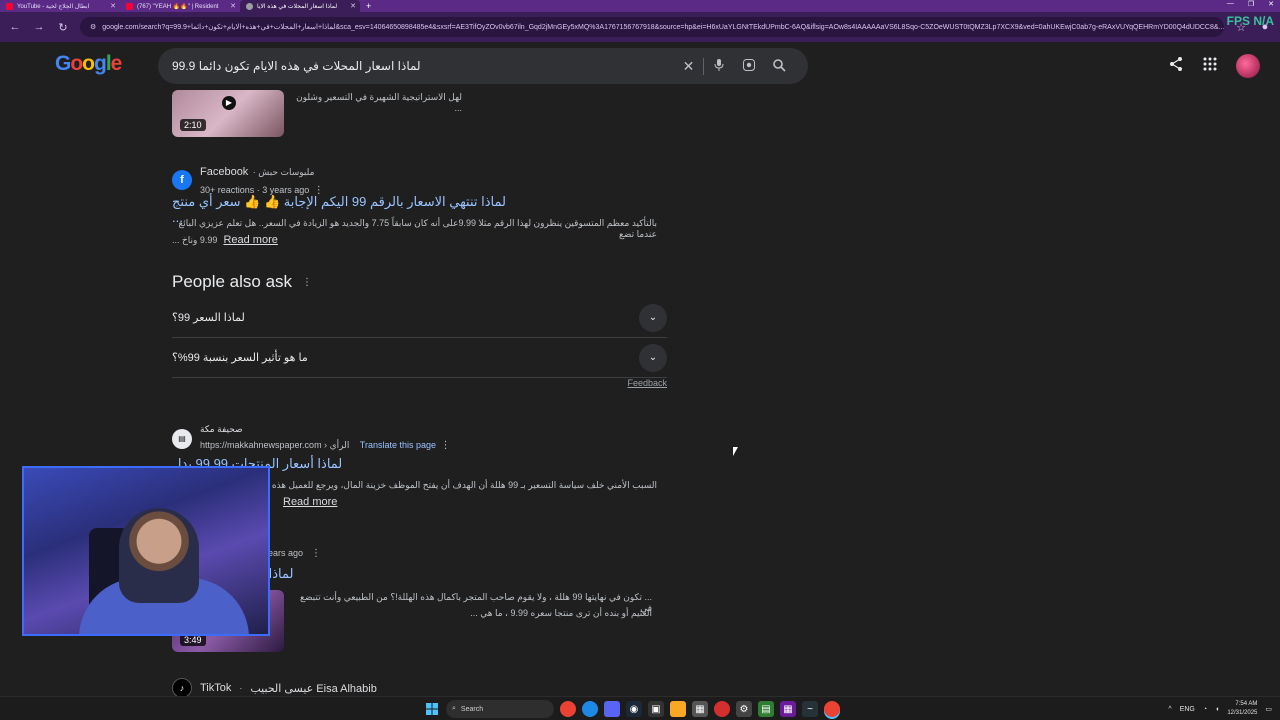 The height and width of the screenshot is (720, 1280). Describe the element at coordinates (1187, 709) in the screenshot. I see `lang-indicator: ENG` at that location.